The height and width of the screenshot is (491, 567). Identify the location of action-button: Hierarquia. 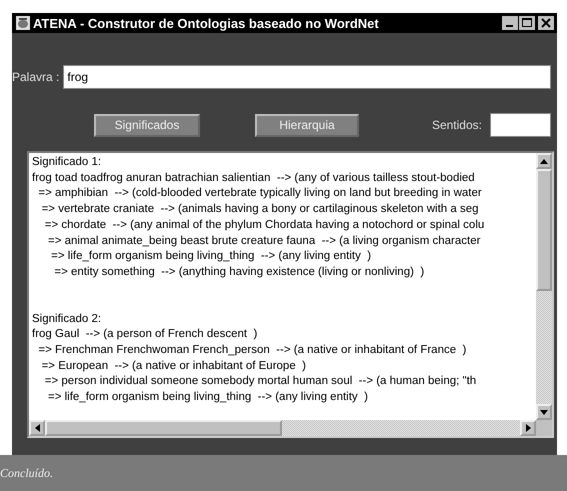
(307, 125).